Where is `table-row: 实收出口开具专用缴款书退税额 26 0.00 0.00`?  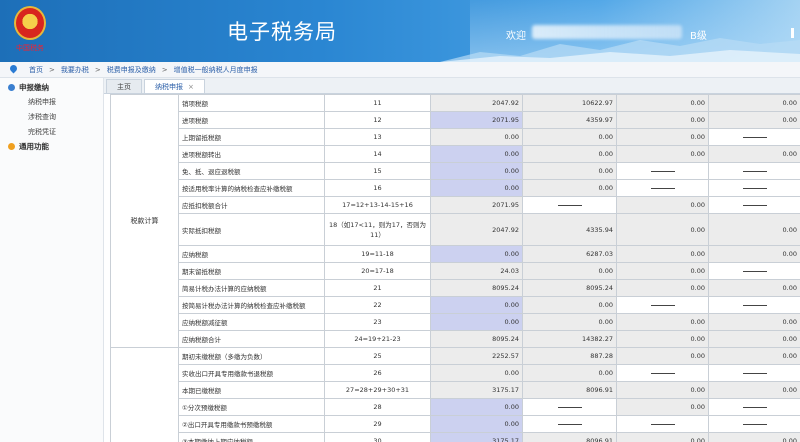
table-row: 实收出口开具专用缴款书退税额 26 0.00 0.00 is located at coordinates (455, 373).